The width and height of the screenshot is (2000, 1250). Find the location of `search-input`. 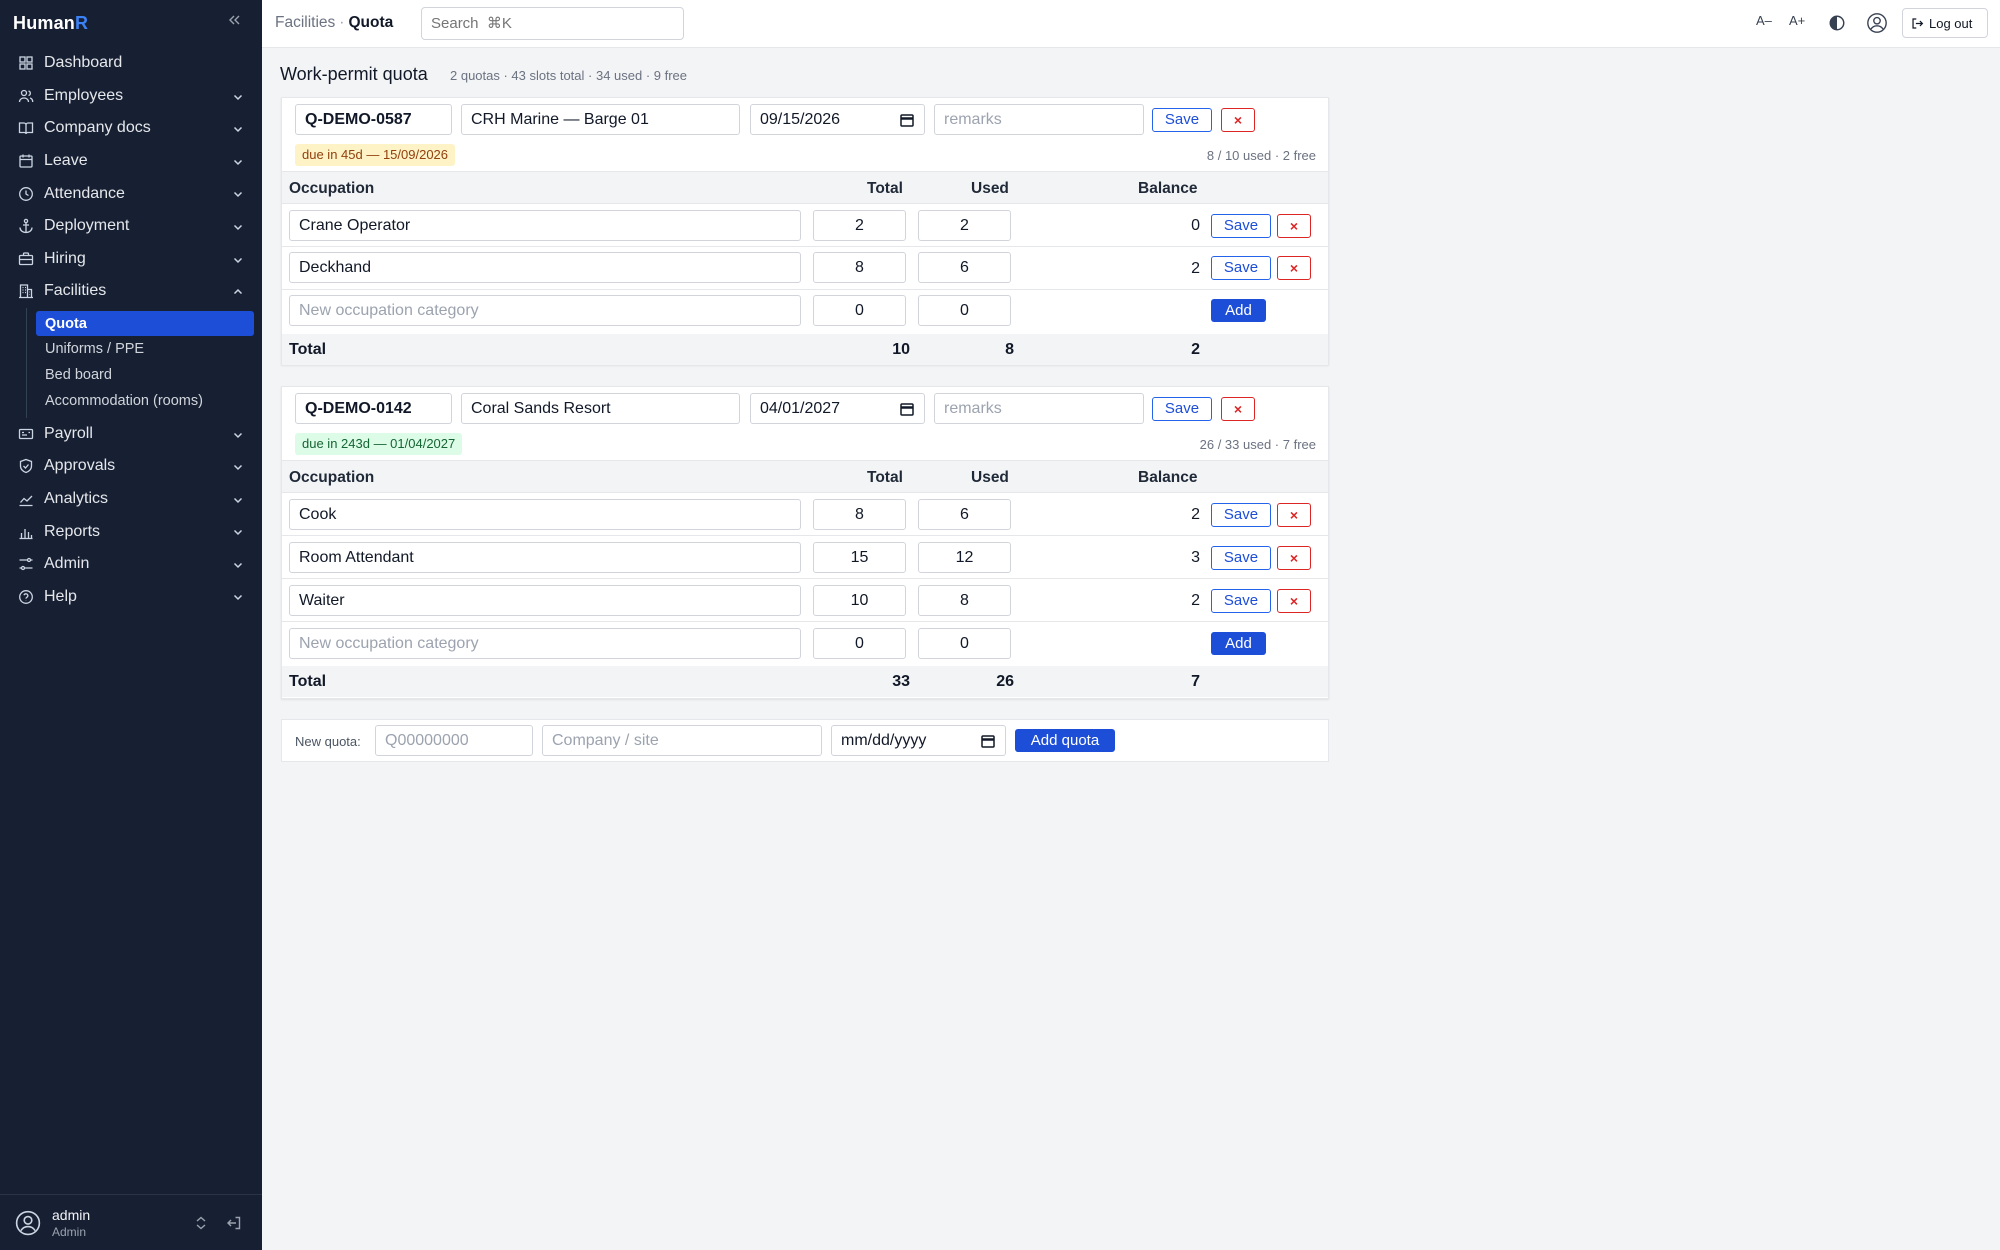

search-input is located at coordinates (552, 23).